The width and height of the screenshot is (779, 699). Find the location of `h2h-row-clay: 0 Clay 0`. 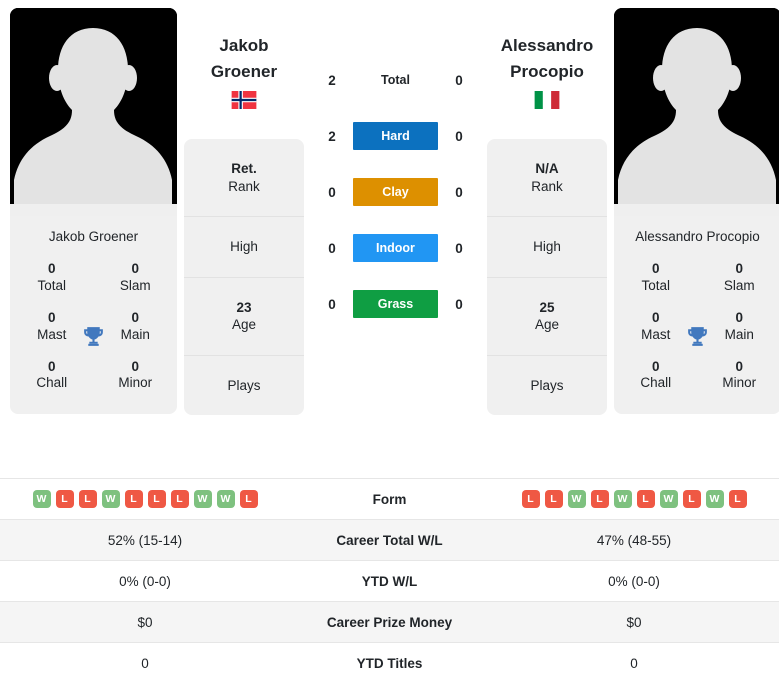

h2h-row-clay: 0 Clay 0 is located at coordinates (395, 192).